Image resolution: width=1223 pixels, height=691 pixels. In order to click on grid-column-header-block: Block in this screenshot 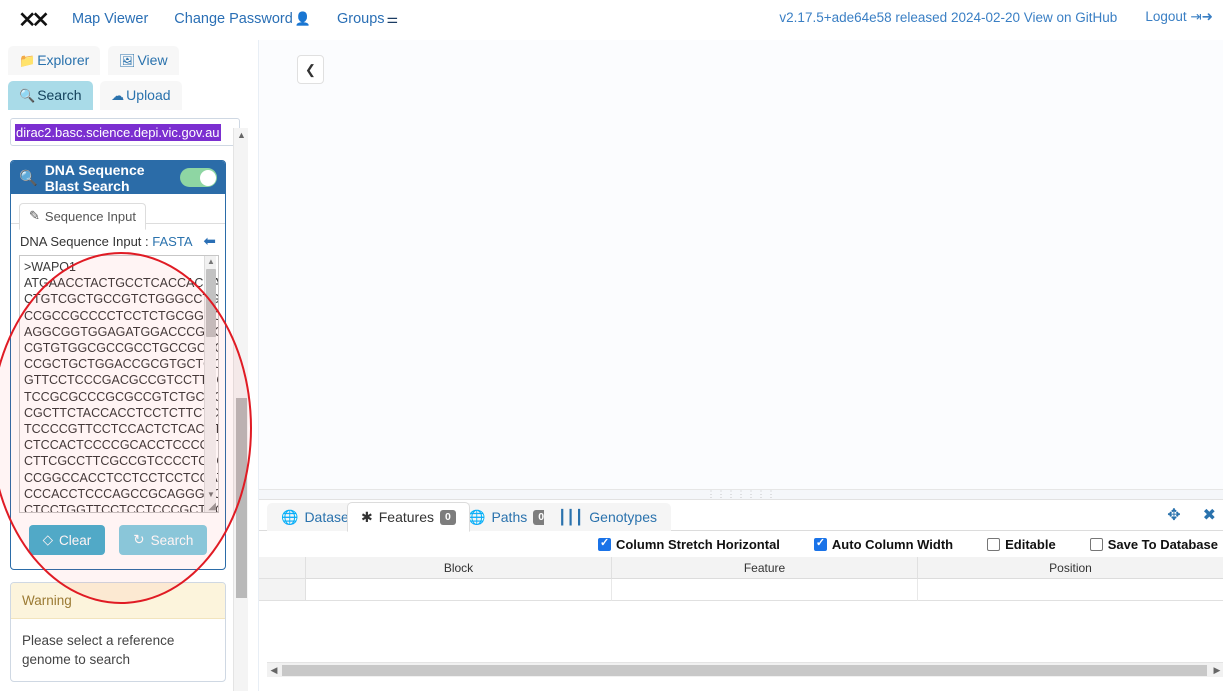, I will do `click(459, 568)`.